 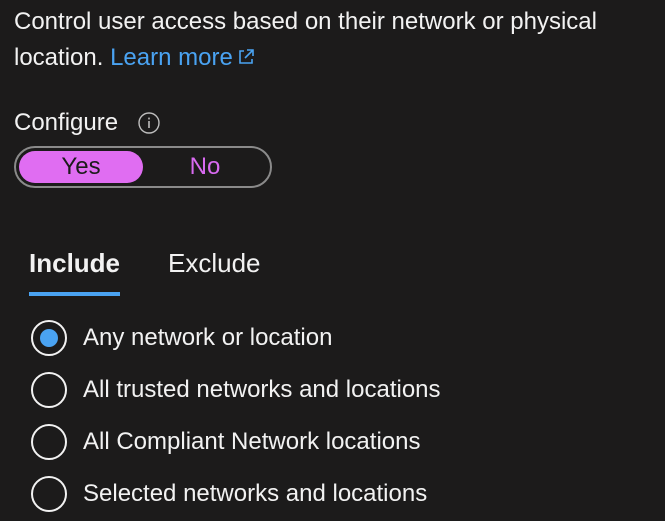 What do you see at coordinates (75, 263) in the screenshot?
I see `tab-include-label: Include` at bounding box center [75, 263].